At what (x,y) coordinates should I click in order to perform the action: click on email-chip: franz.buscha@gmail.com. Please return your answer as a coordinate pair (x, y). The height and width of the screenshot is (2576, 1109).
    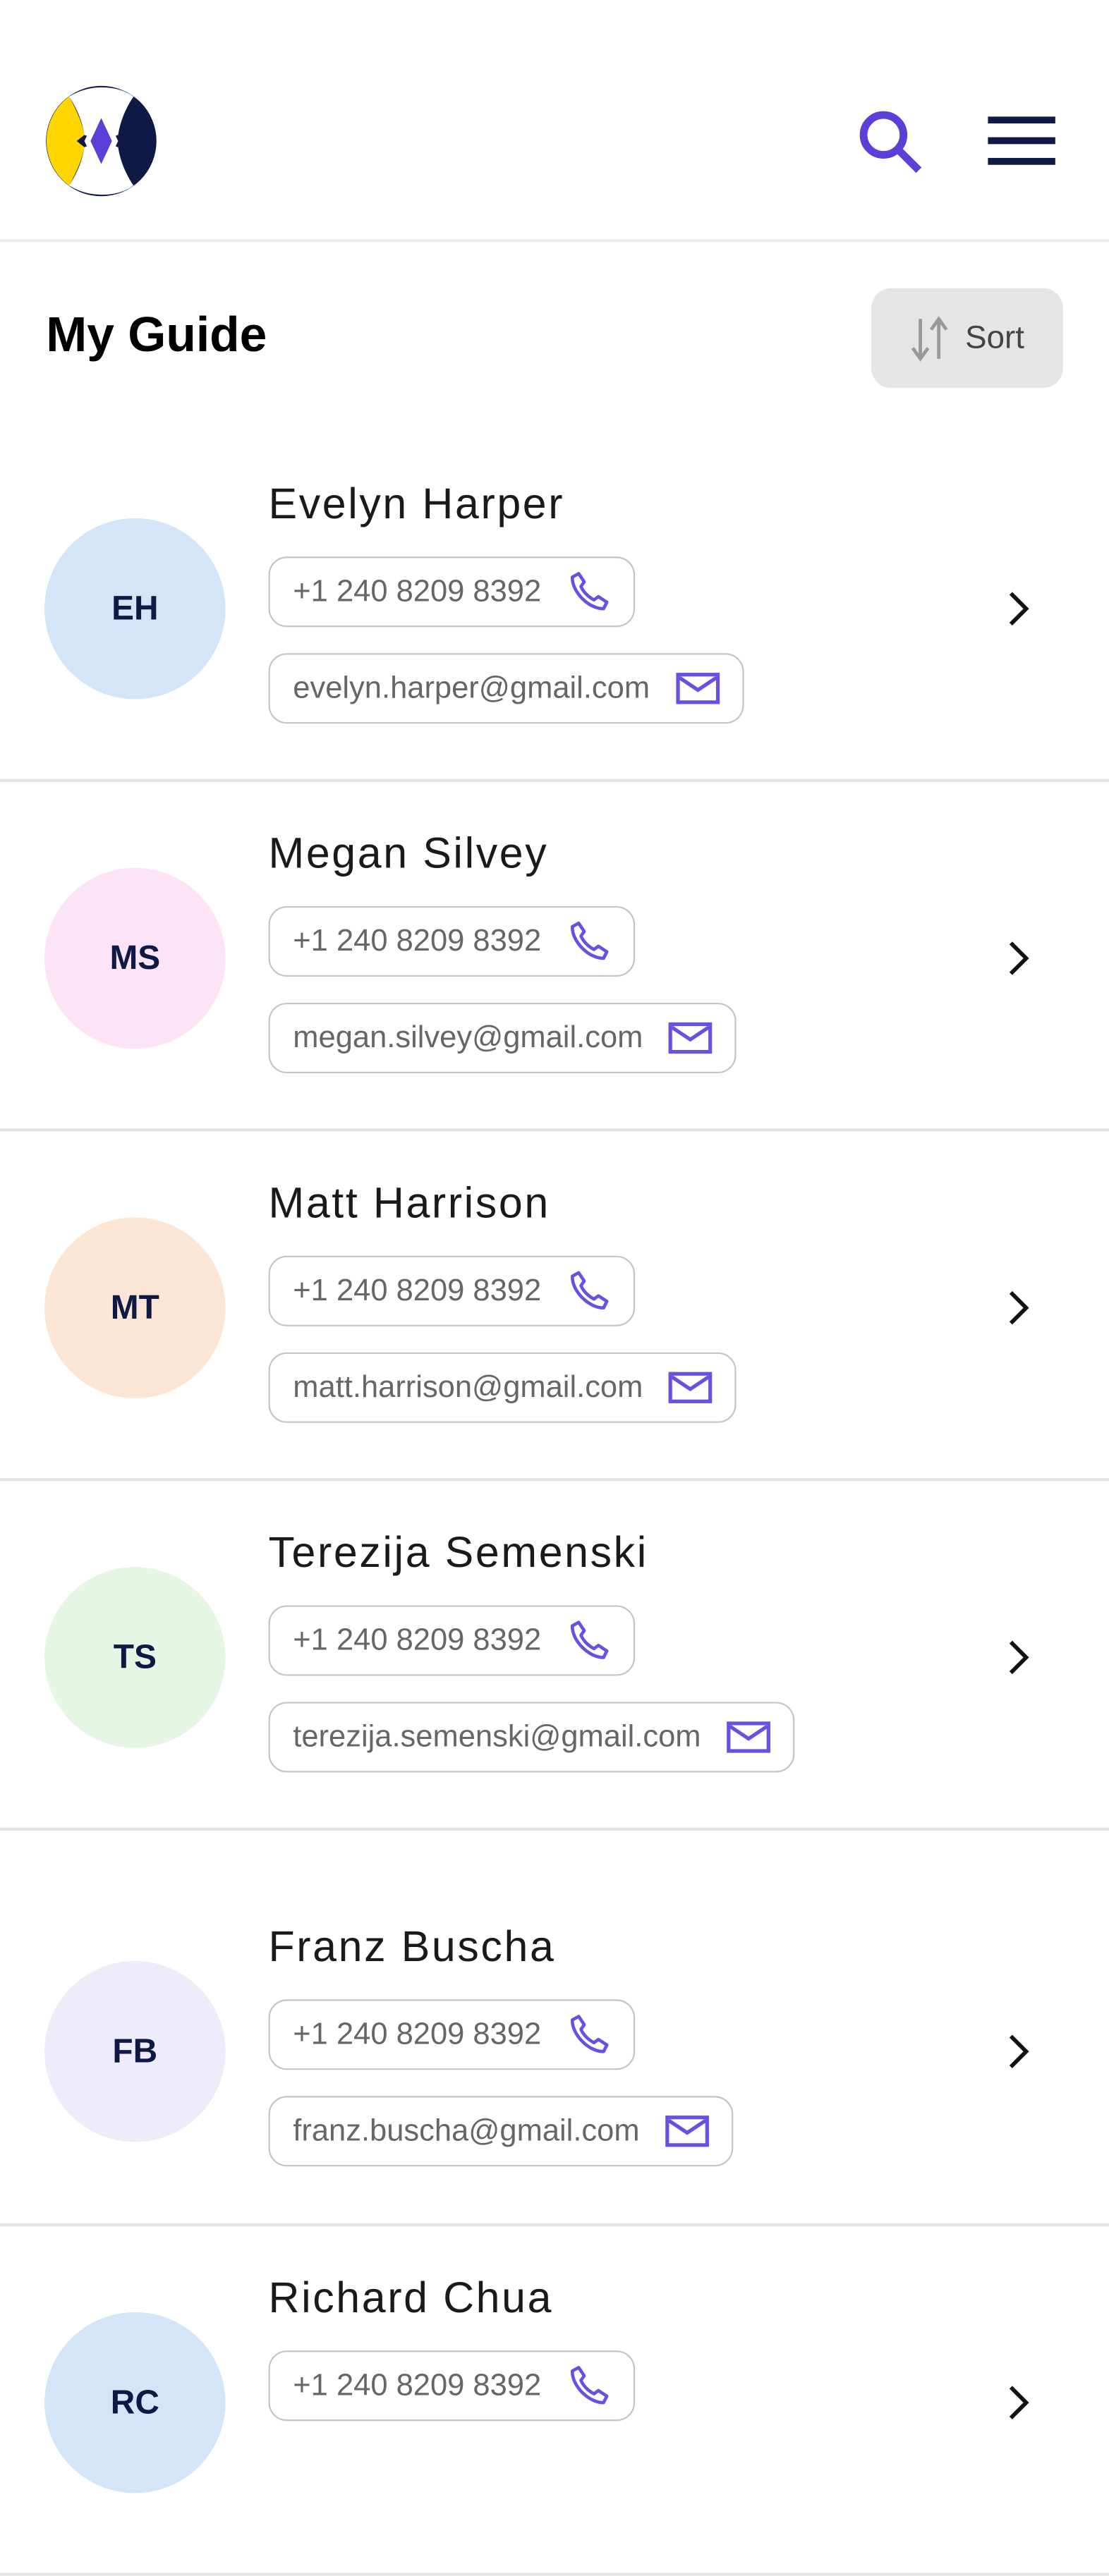
    Looking at the image, I should click on (501, 2131).